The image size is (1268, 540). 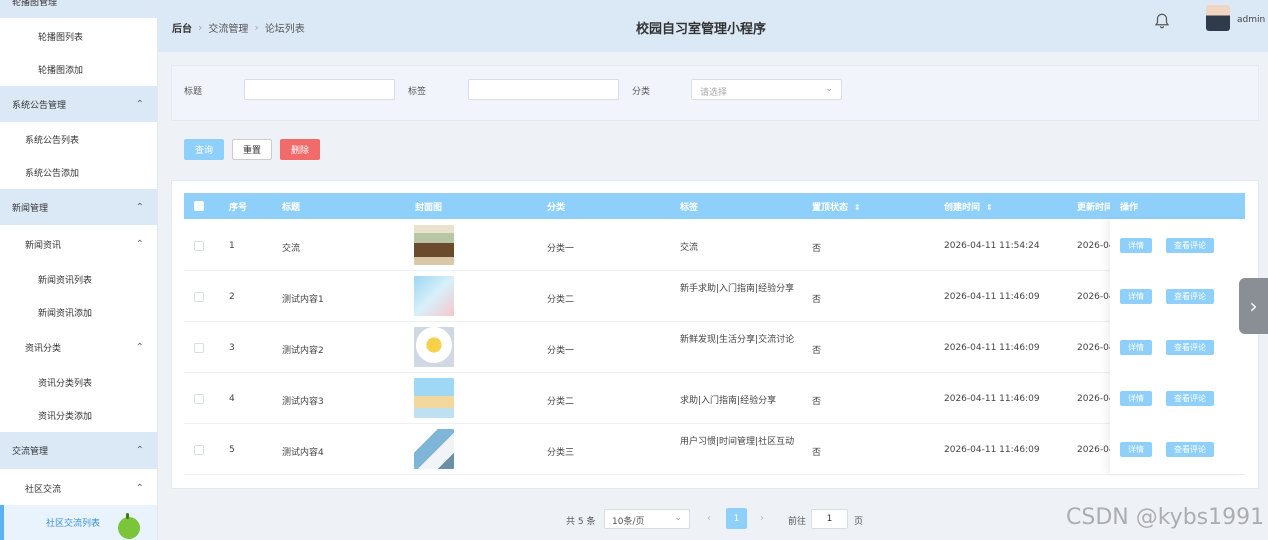 I want to click on row-no: 2, so click(x=232, y=297).